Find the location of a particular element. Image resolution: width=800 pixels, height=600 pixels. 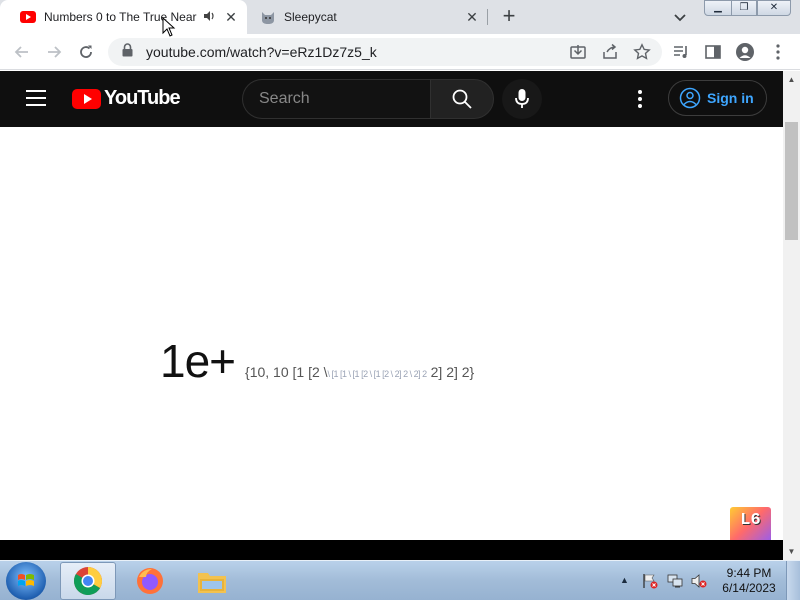

youtube-header: YouTube is located at coordinates (391, 99).